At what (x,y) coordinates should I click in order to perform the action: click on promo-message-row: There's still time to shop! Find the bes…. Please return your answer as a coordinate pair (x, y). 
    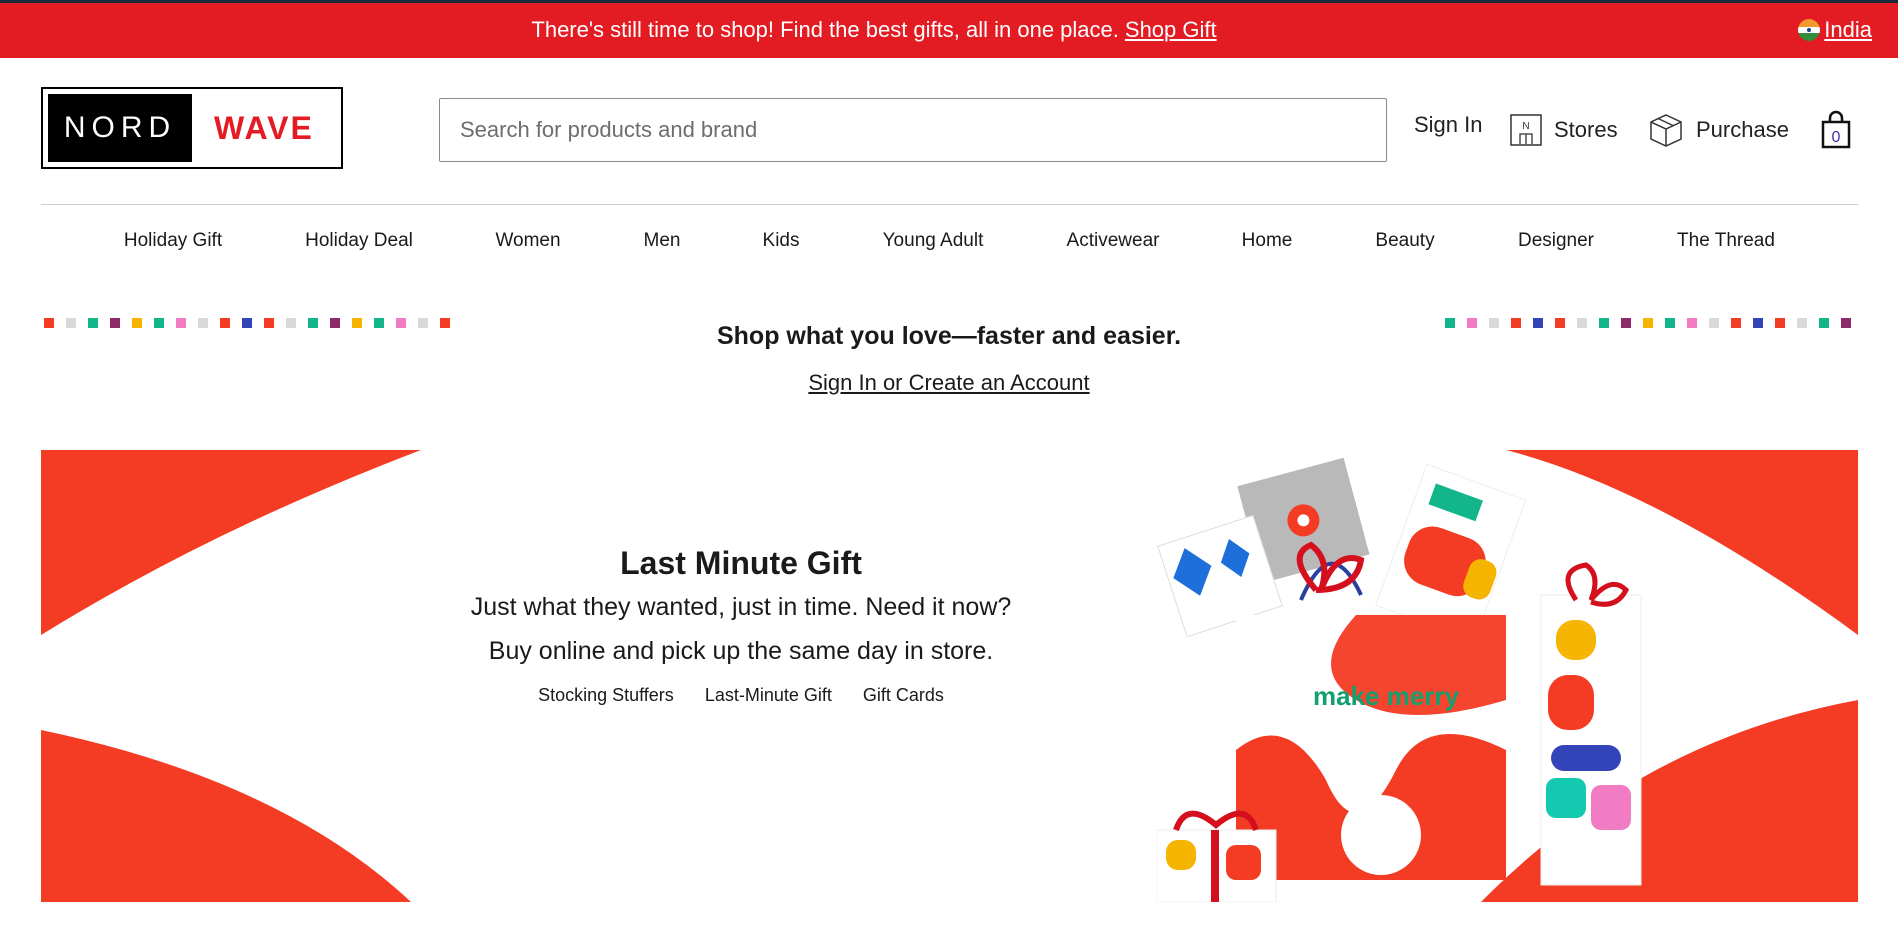
    Looking at the image, I should click on (949, 30).